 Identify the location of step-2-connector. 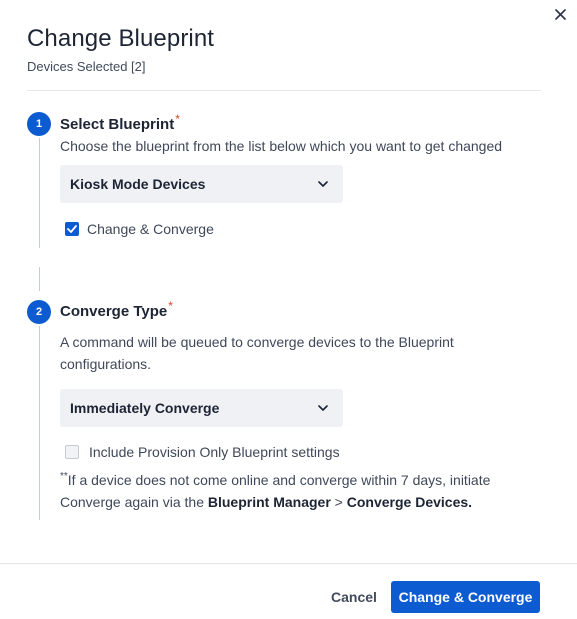
(39, 423).